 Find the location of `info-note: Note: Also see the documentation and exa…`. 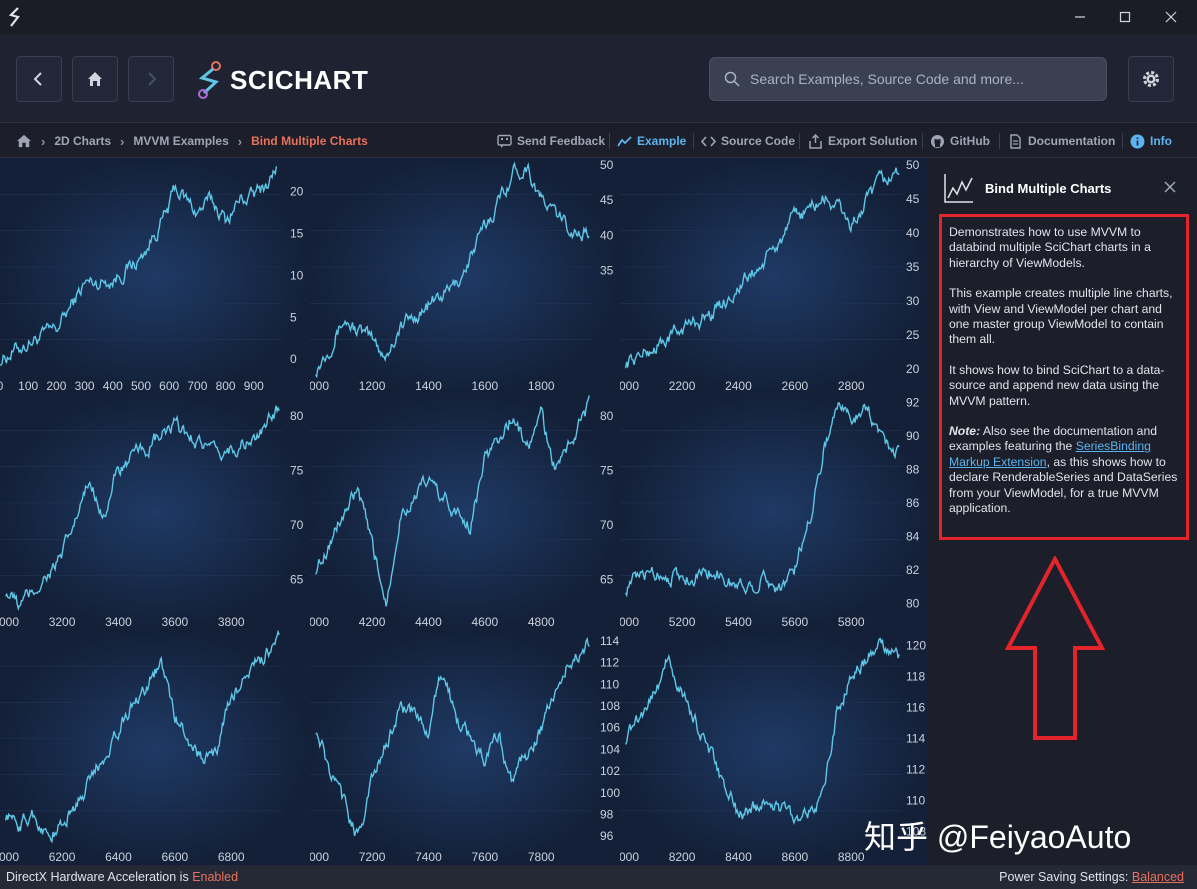

info-note: Note: Also see the documentation and exa… is located at coordinates (1064, 470).